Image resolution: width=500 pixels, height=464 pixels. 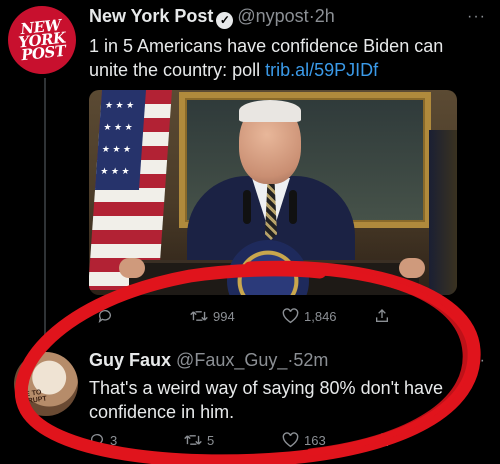 What do you see at coordinates (476, 361) in the screenshot?
I see `reply-more-options-icon: ···` at bounding box center [476, 361].